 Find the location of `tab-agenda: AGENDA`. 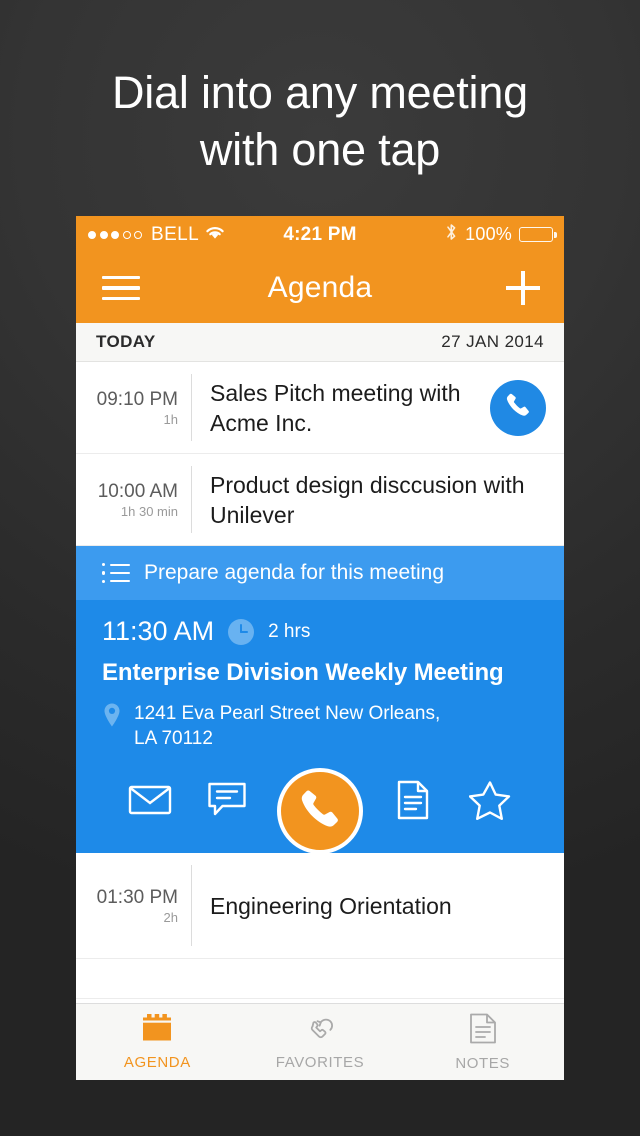

tab-agenda: AGENDA is located at coordinates (157, 1042).